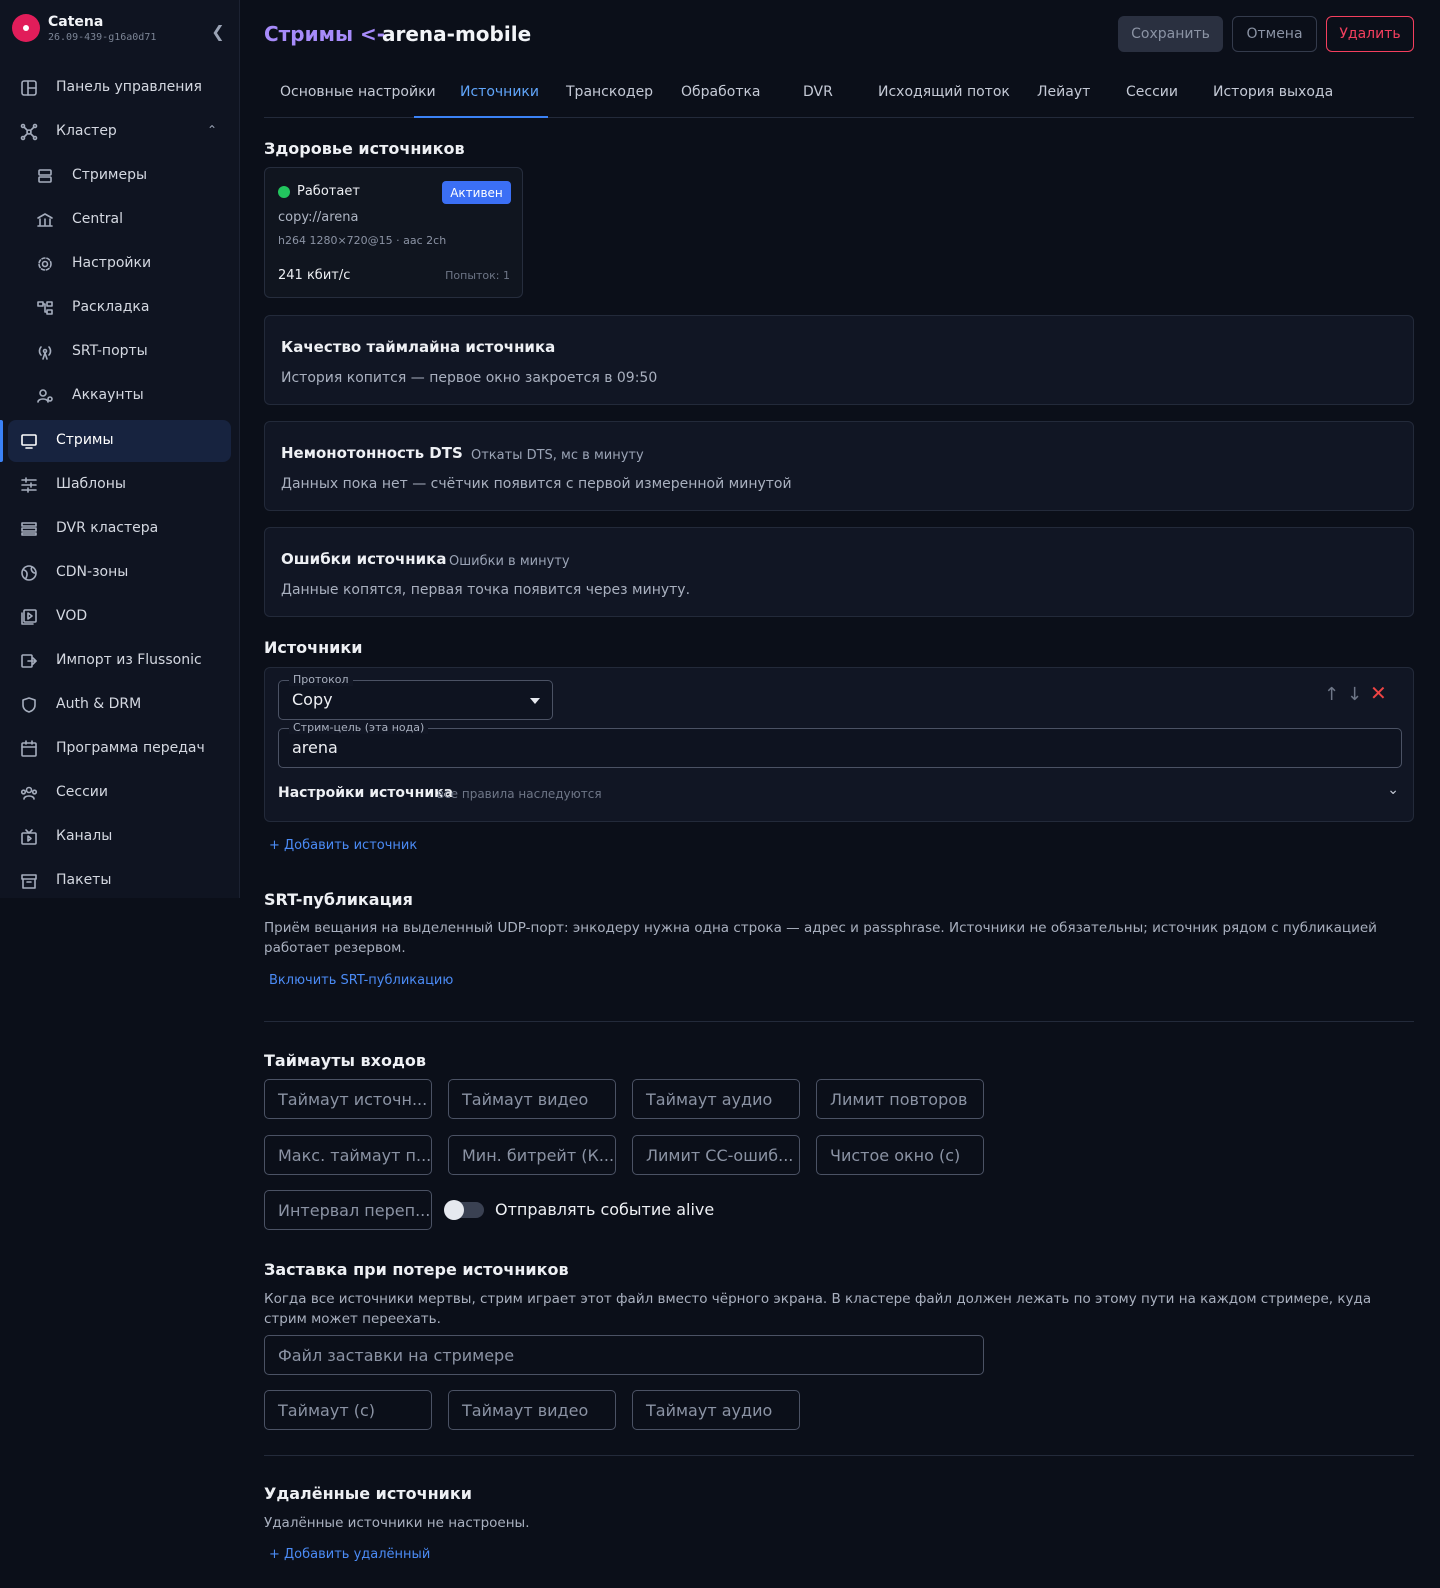 This screenshot has height=1588, width=1440. What do you see at coordinates (29, 705) in the screenshot?
I see `shield-icon` at bounding box center [29, 705].